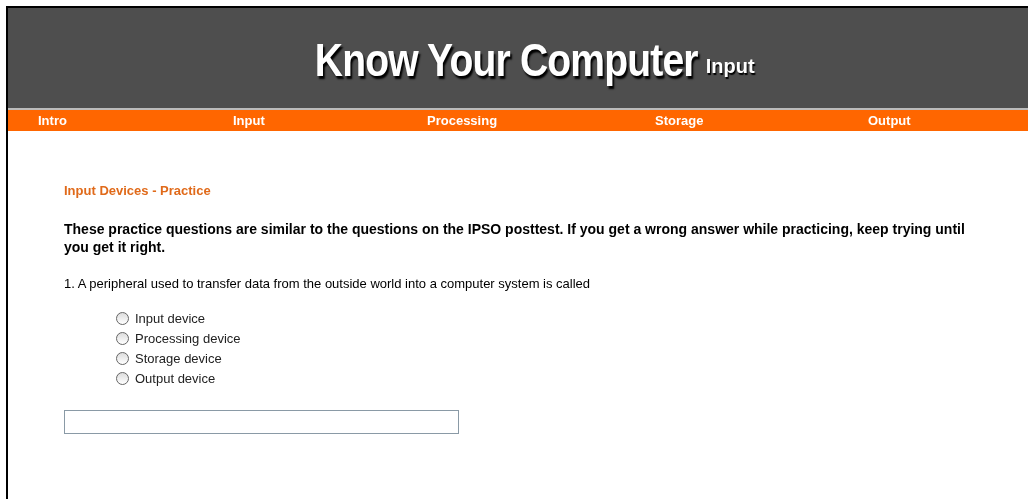 This screenshot has width=1028, height=499. Describe the element at coordinates (261, 422) in the screenshot. I see `answer-field` at that location.